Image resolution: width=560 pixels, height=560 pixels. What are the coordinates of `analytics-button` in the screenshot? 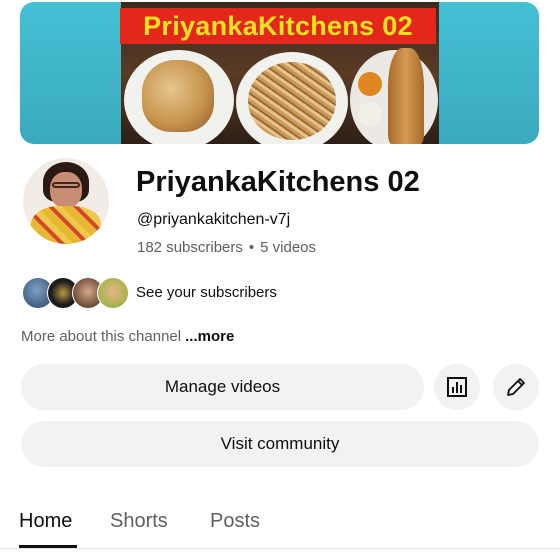 It's located at (457, 387).